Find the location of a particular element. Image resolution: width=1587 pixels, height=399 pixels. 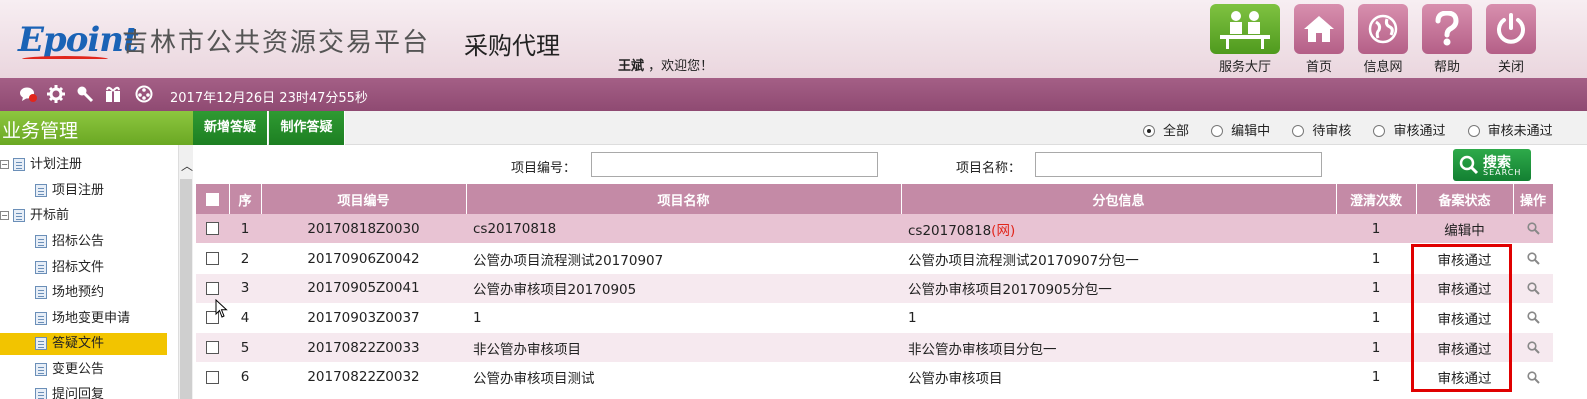

search-button: 搜索 SEARCH is located at coordinates (1492, 165).